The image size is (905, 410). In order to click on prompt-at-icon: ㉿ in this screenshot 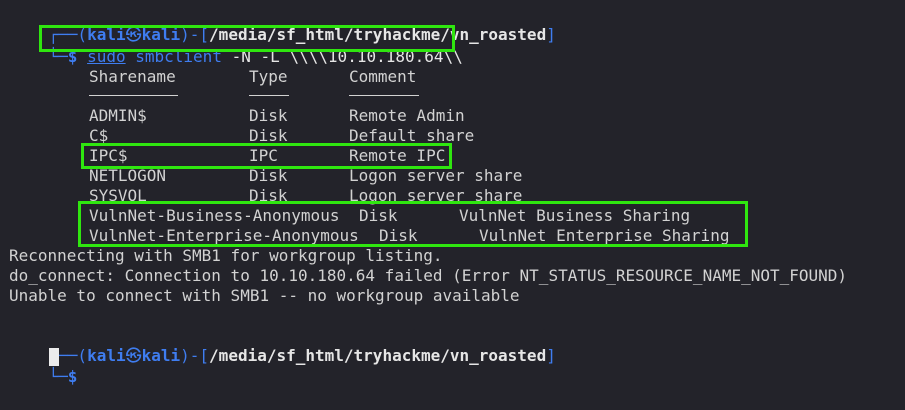, I will do `click(133, 355)`.